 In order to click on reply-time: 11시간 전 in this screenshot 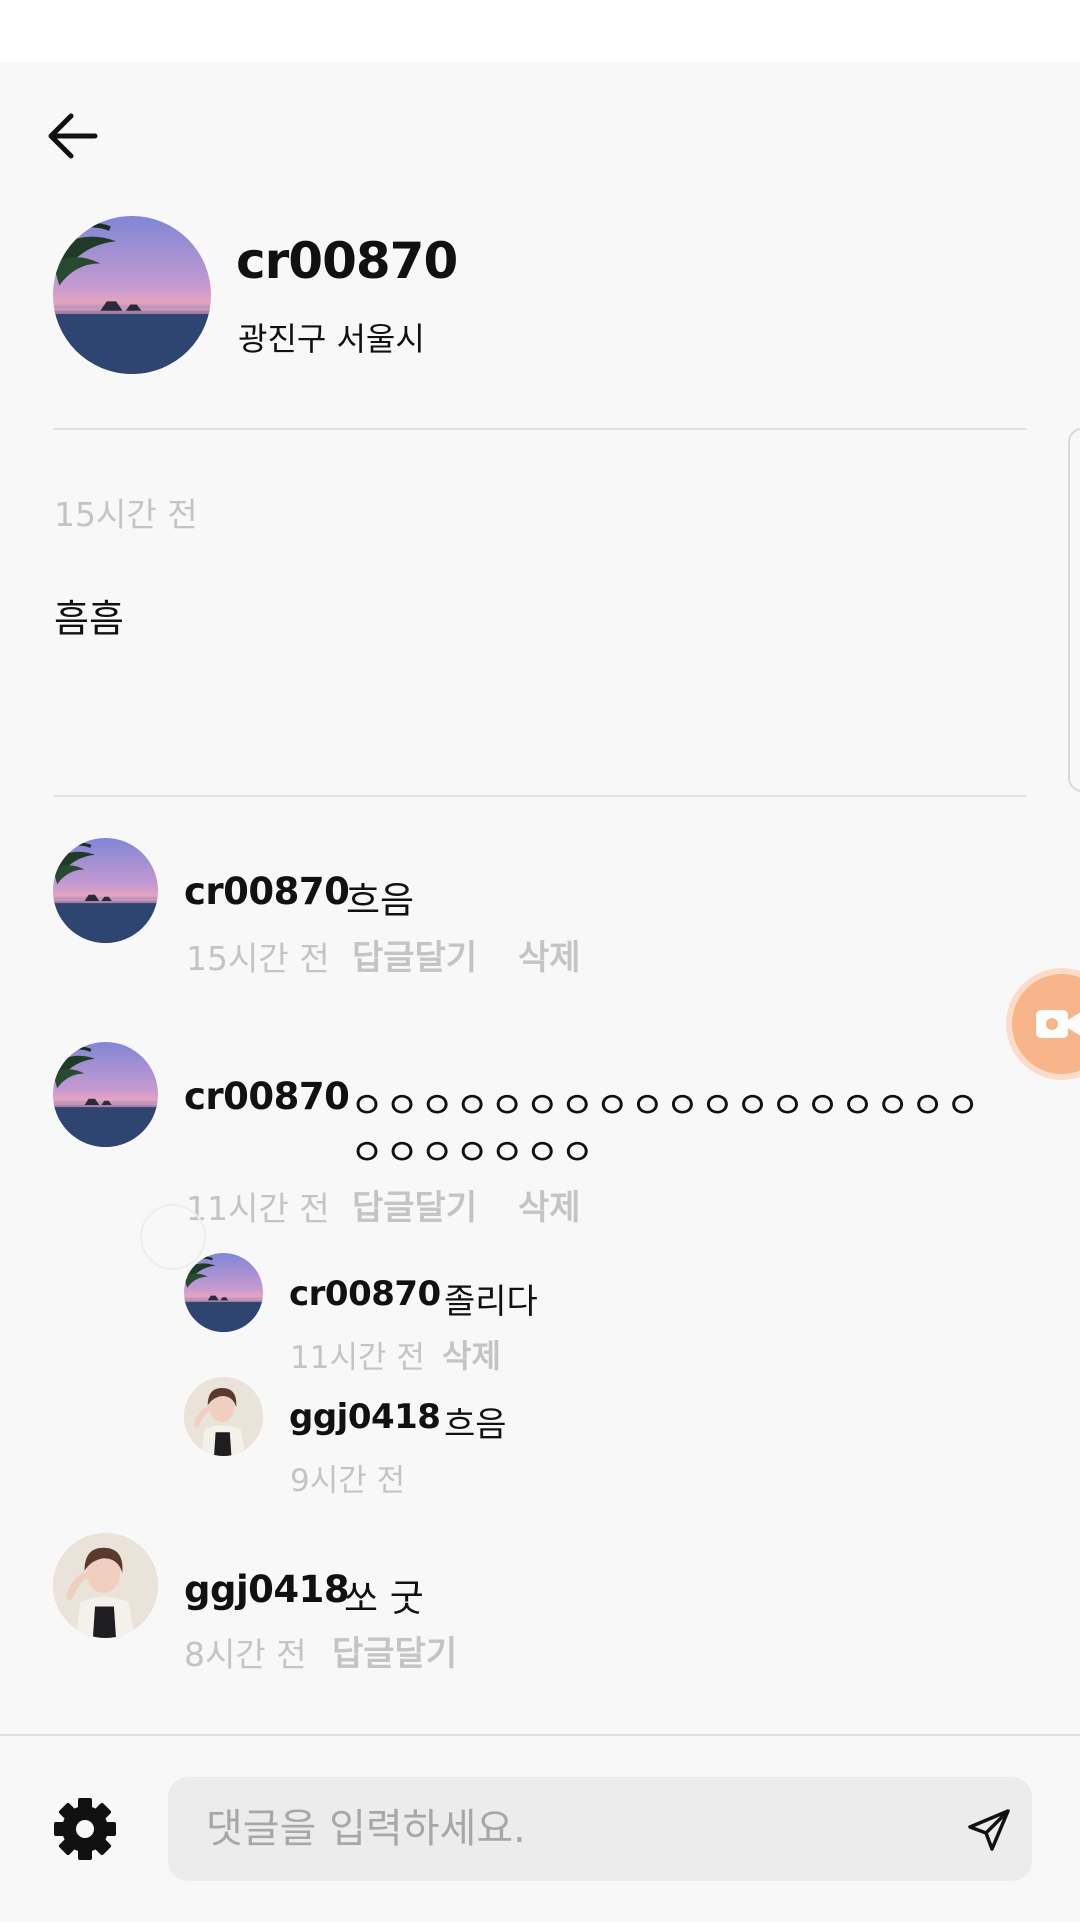, I will do `click(357, 1358)`.